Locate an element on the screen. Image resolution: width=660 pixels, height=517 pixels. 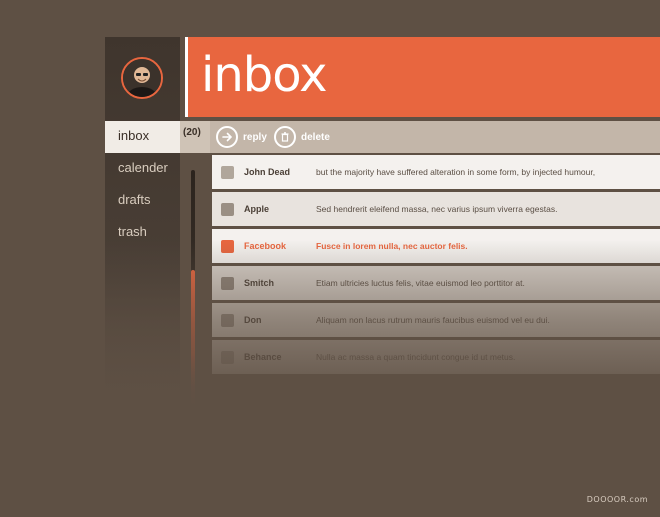
delete-button: delete is located at coordinates (302, 137).